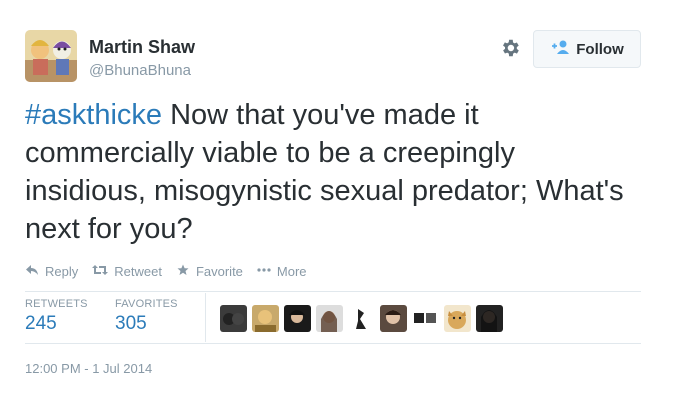 The image size is (676, 403). What do you see at coordinates (291, 271) in the screenshot?
I see `more-label: More` at bounding box center [291, 271].